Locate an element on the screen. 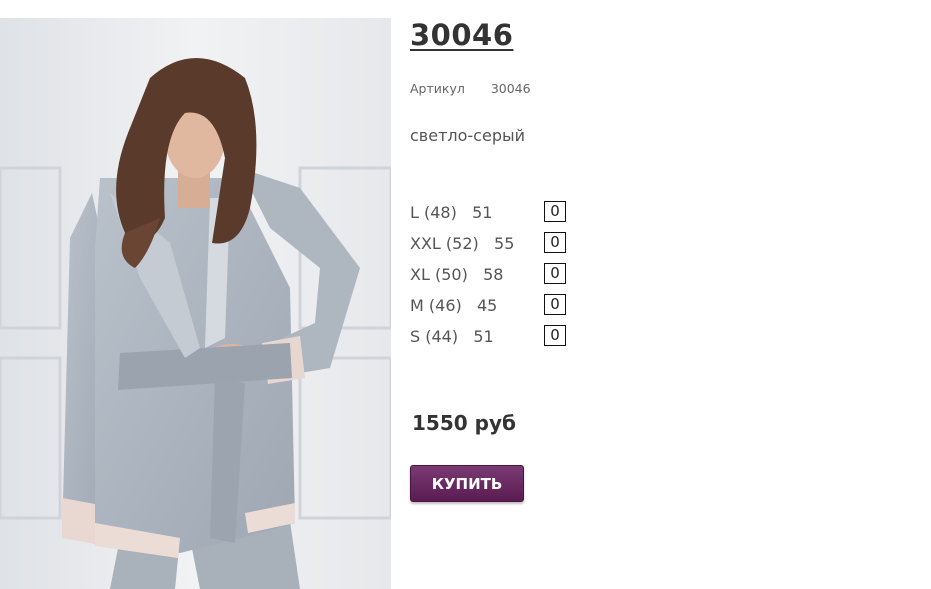 The height and width of the screenshot is (589, 931). qty-input-xl is located at coordinates (555, 273).